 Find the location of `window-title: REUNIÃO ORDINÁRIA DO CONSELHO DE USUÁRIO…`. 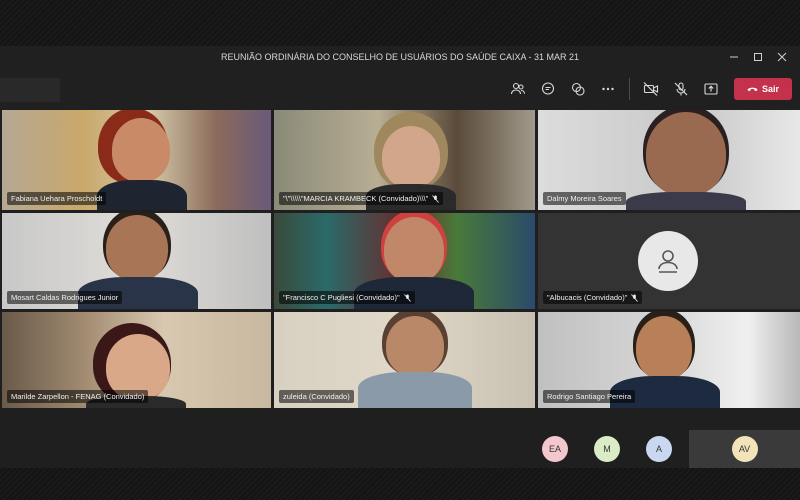

window-title: REUNIÃO ORDINÁRIA DO CONSELHO DE USUÁRIO… is located at coordinates (400, 57).